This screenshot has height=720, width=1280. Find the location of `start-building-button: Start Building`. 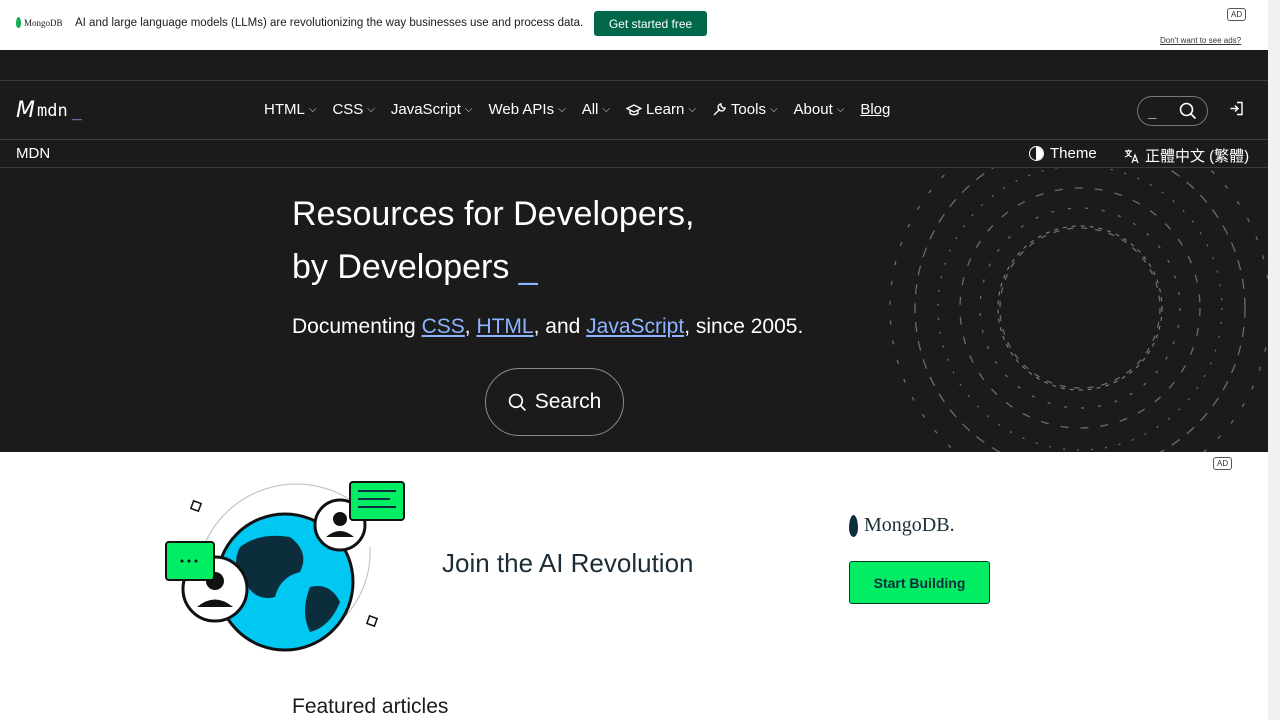

start-building-button: Start Building is located at coordinates (919, 582).